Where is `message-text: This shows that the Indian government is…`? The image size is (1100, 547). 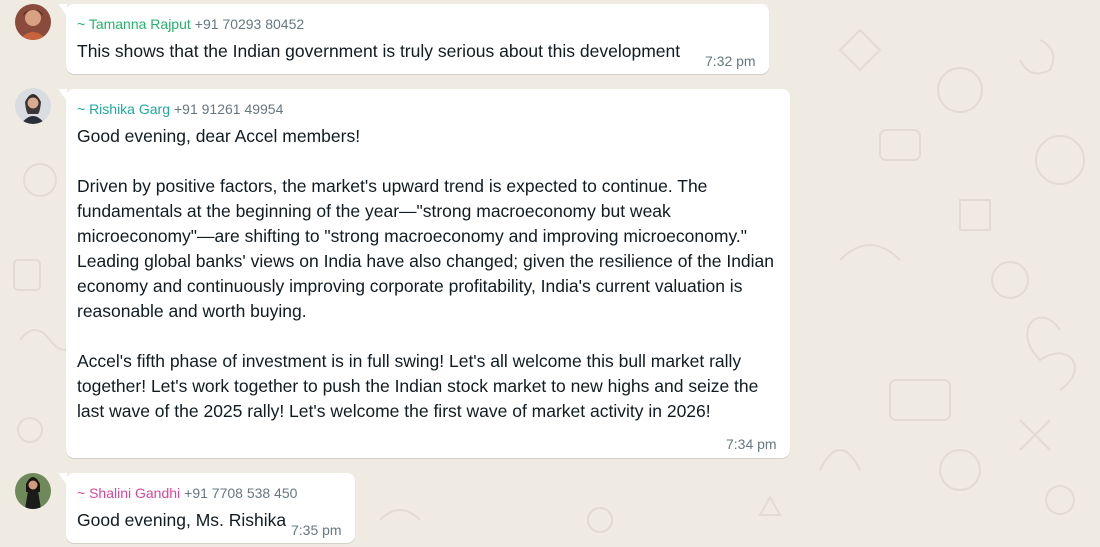
message-text: This shows that the Indian government is… is located at coordinates (379, 51).